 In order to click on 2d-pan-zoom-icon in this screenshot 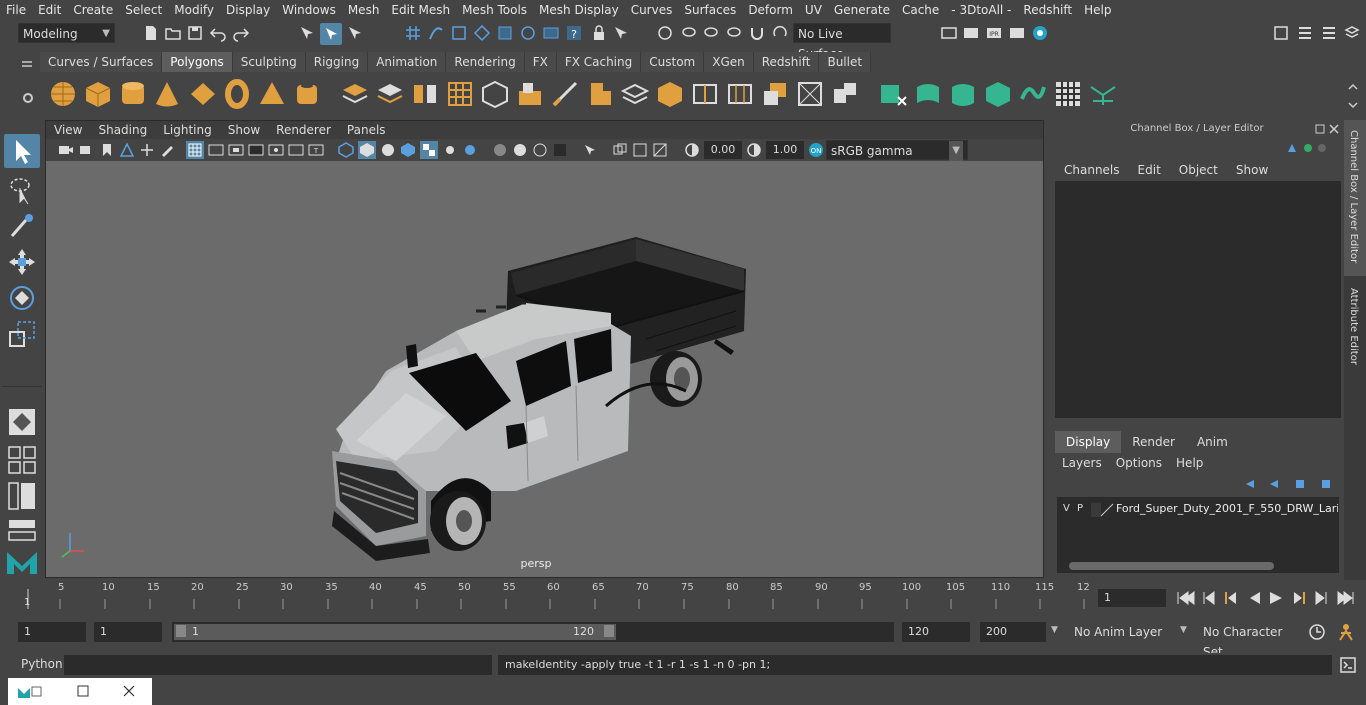, I will do `click(147, 150)`.